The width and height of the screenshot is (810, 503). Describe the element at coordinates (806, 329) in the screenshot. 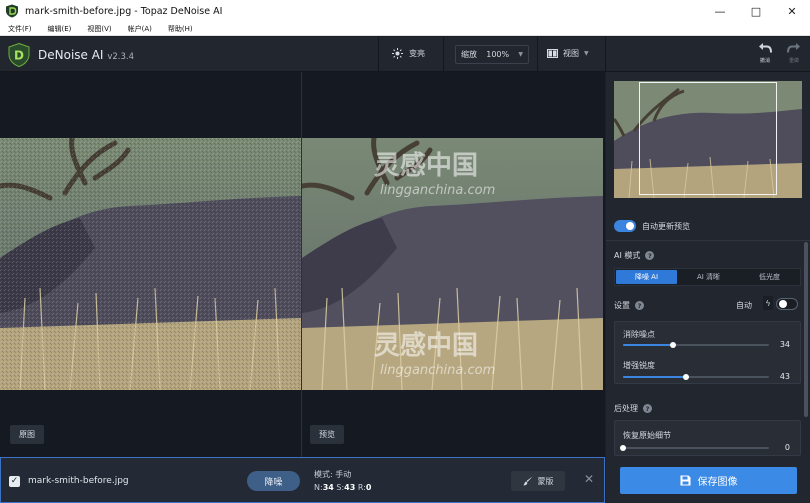

I see `panel-scrollbar` at that location.